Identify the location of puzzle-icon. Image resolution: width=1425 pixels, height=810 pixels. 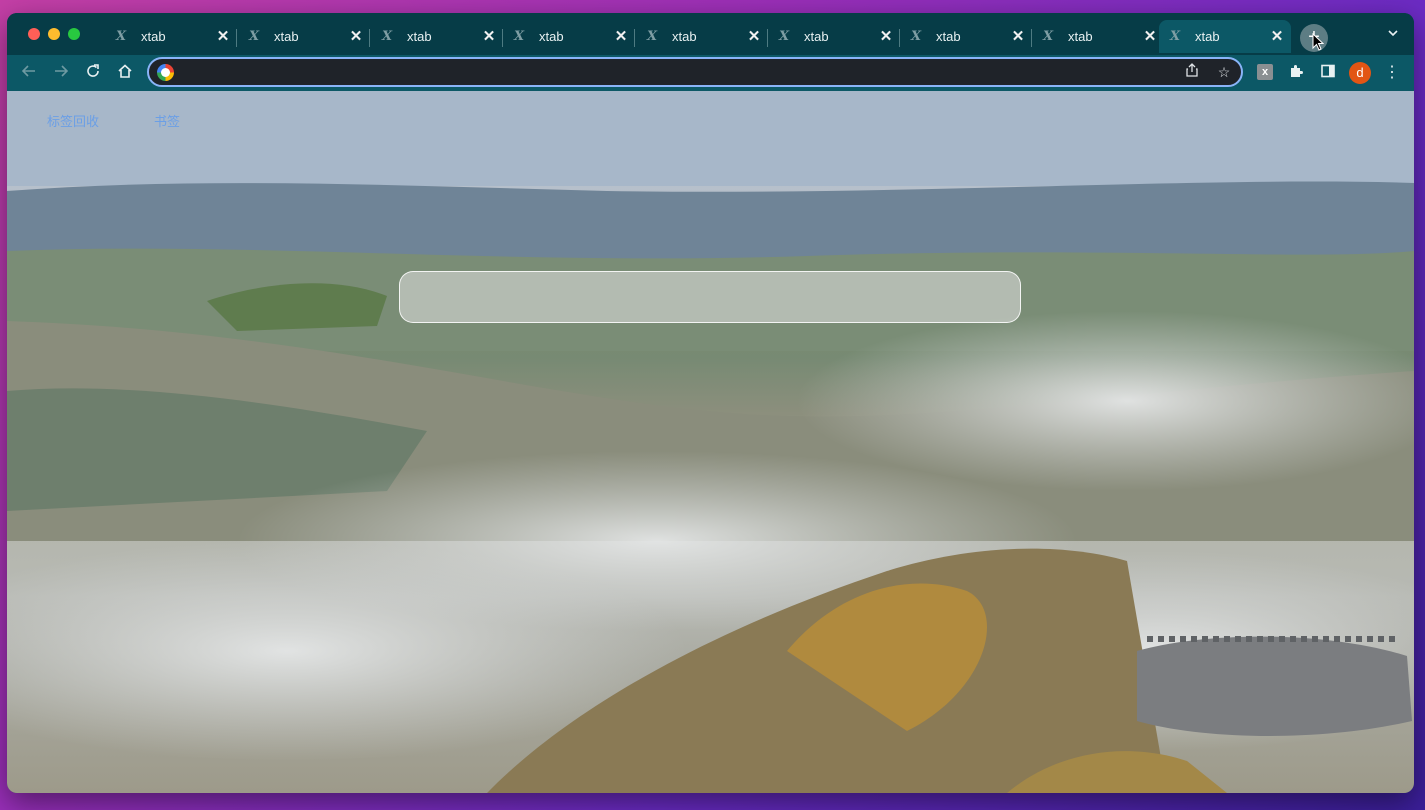
(1296, 73).